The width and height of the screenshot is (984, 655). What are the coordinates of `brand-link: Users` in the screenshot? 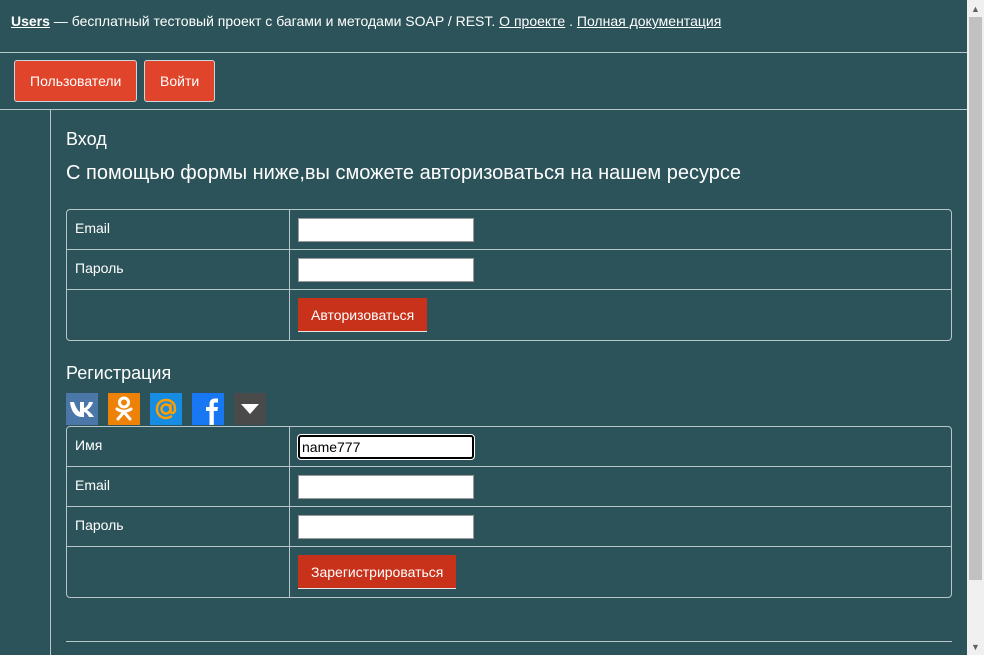 It's located at (30, 21).